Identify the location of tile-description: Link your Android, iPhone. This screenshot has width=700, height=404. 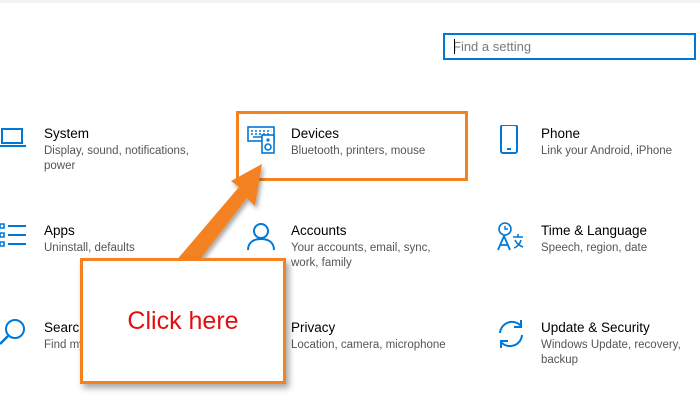
(607, 151).